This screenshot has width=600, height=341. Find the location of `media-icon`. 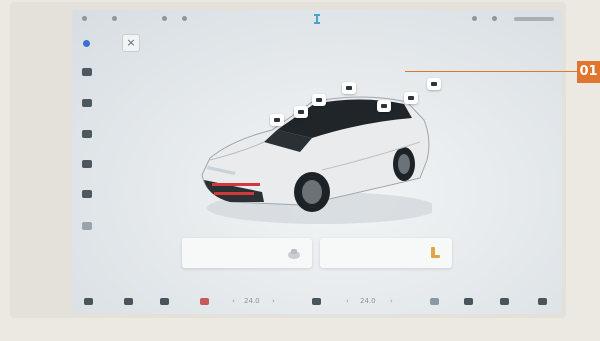

media-icon is located at coordinates (87, 103).